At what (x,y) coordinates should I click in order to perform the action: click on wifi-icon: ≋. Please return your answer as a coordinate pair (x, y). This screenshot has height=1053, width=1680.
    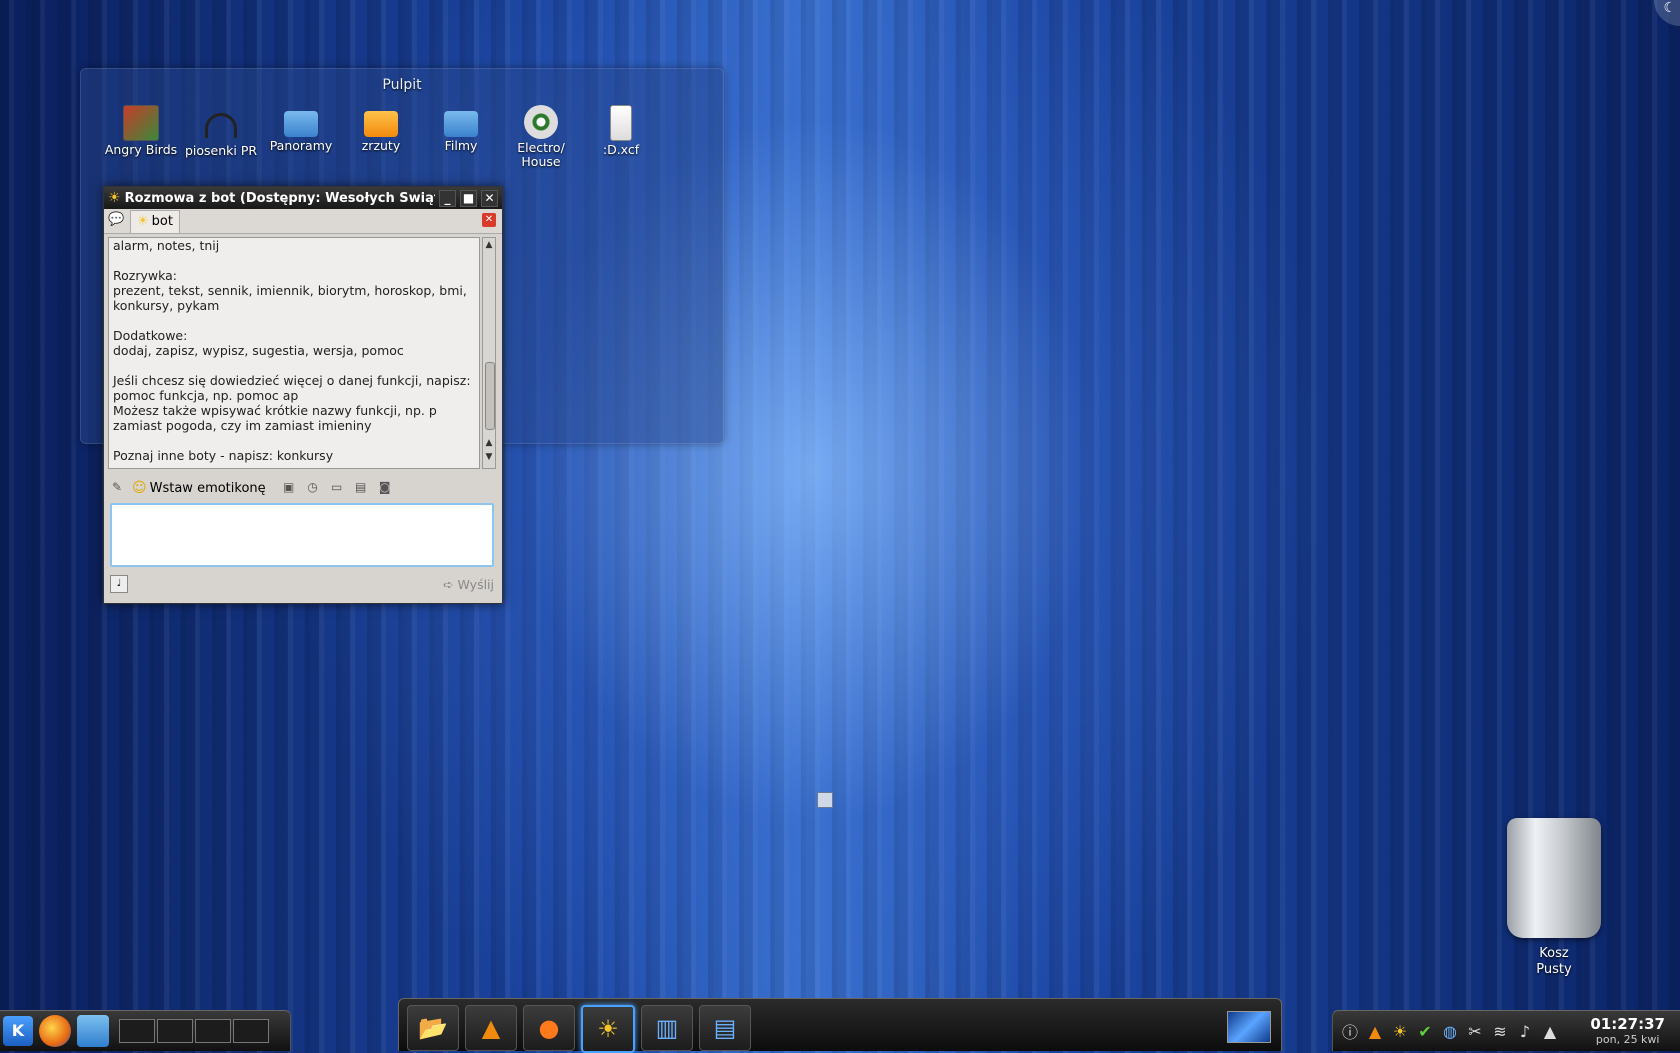
    Looking at the image, I should click on (1500, 1031).